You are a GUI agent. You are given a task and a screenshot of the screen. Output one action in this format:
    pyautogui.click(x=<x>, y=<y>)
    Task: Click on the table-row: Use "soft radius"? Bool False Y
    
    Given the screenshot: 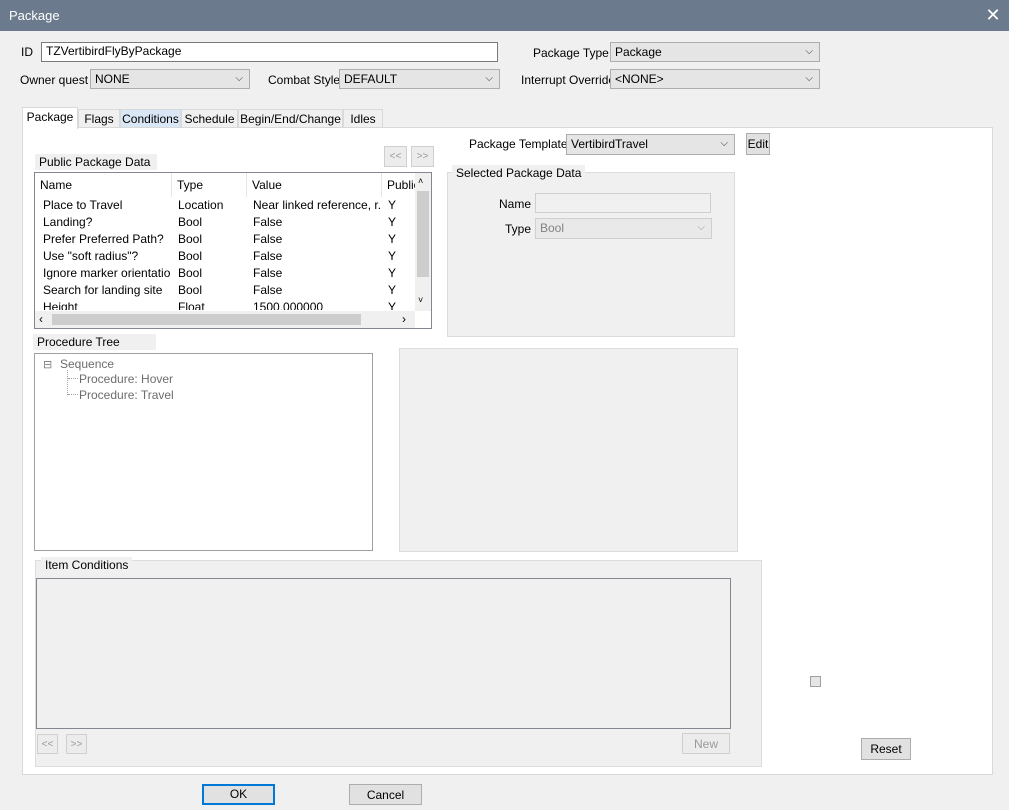 What is the action you would take?
    pyautogui.click(x=225, y=256)
    